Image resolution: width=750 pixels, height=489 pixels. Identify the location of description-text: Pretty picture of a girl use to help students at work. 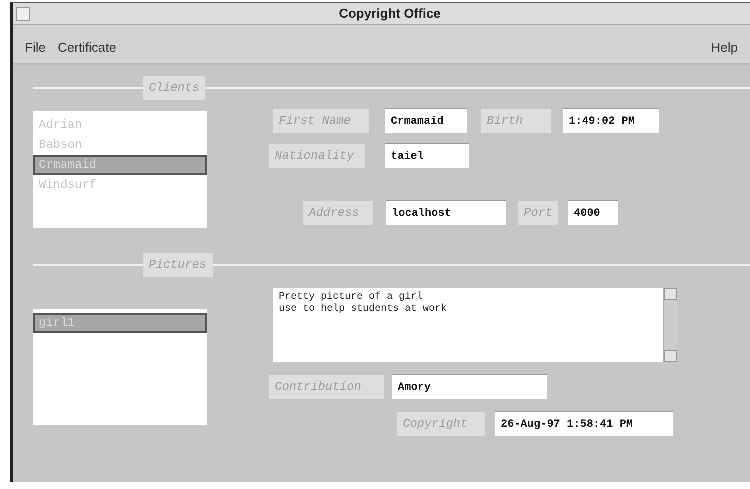
(363, 303).